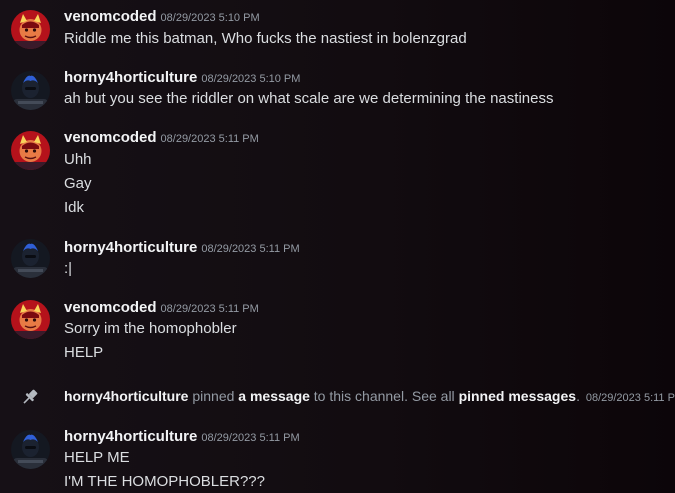 This screenshot has width=675, height=493. What do you see at coordinates (213, 396) in the screenshot?
I see `system-text: pinned` at bounding box center [213, 396].